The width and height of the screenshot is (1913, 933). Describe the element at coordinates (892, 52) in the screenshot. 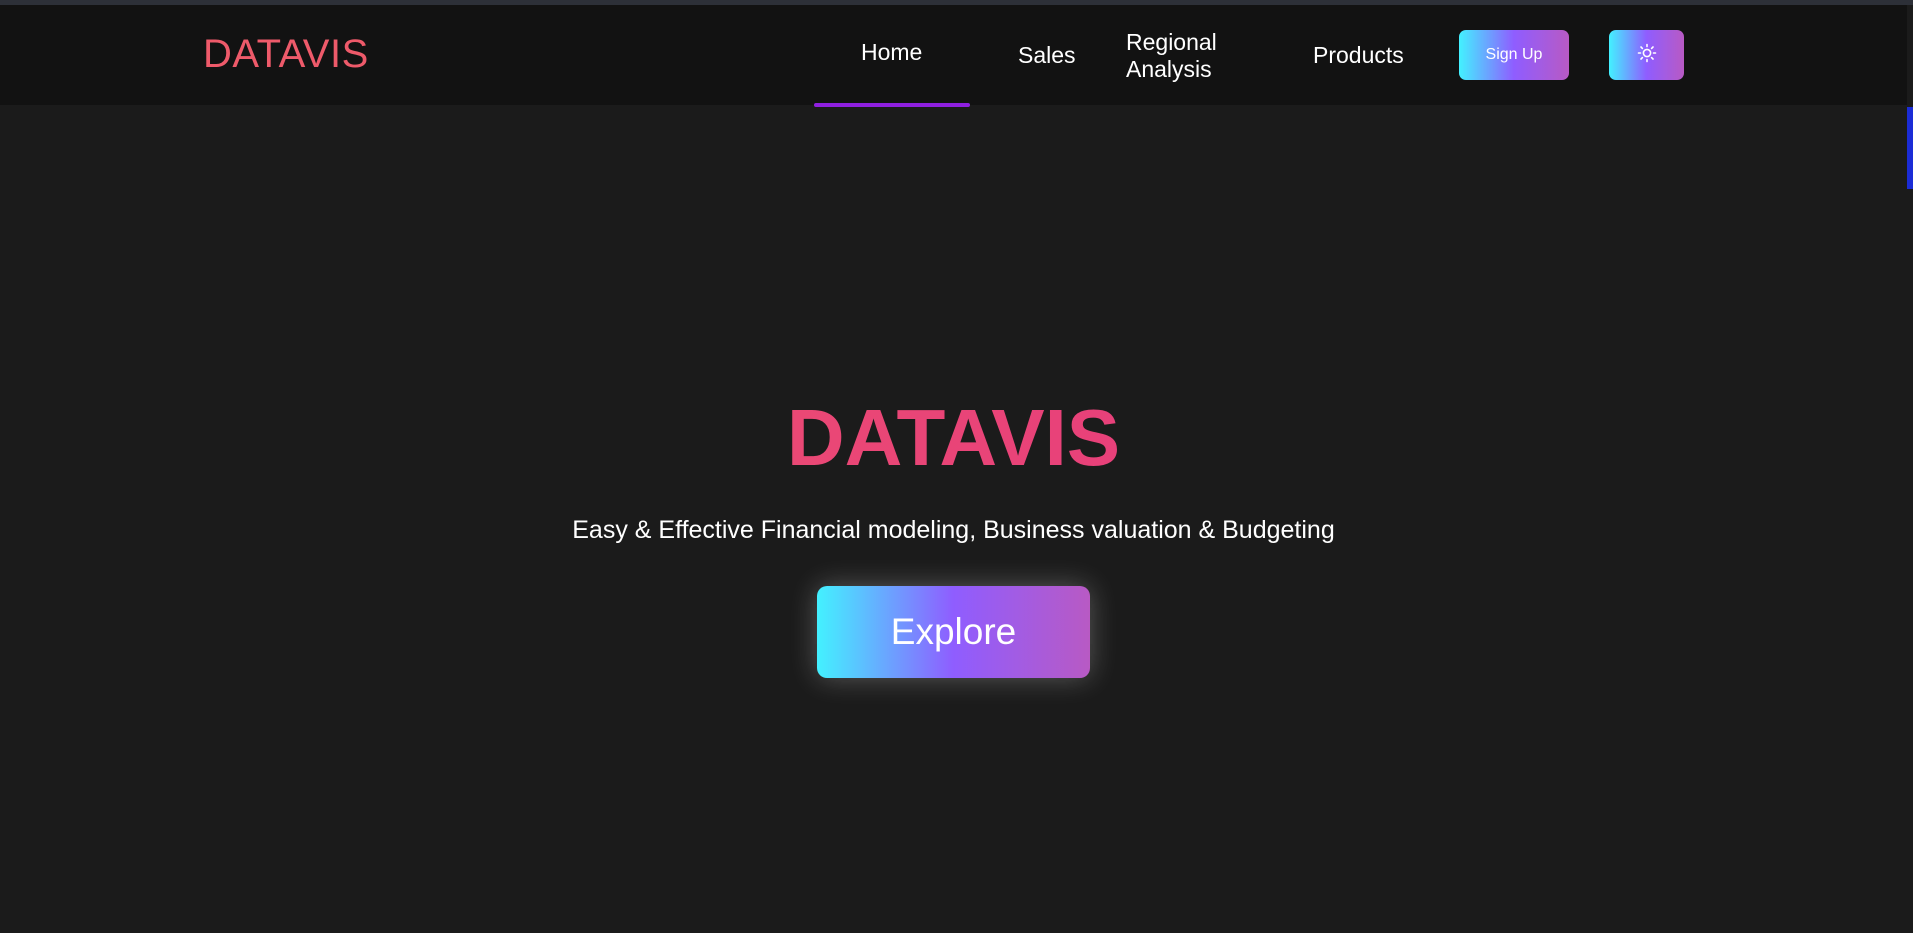

I see `nav-item-home-label: Home` at that location.